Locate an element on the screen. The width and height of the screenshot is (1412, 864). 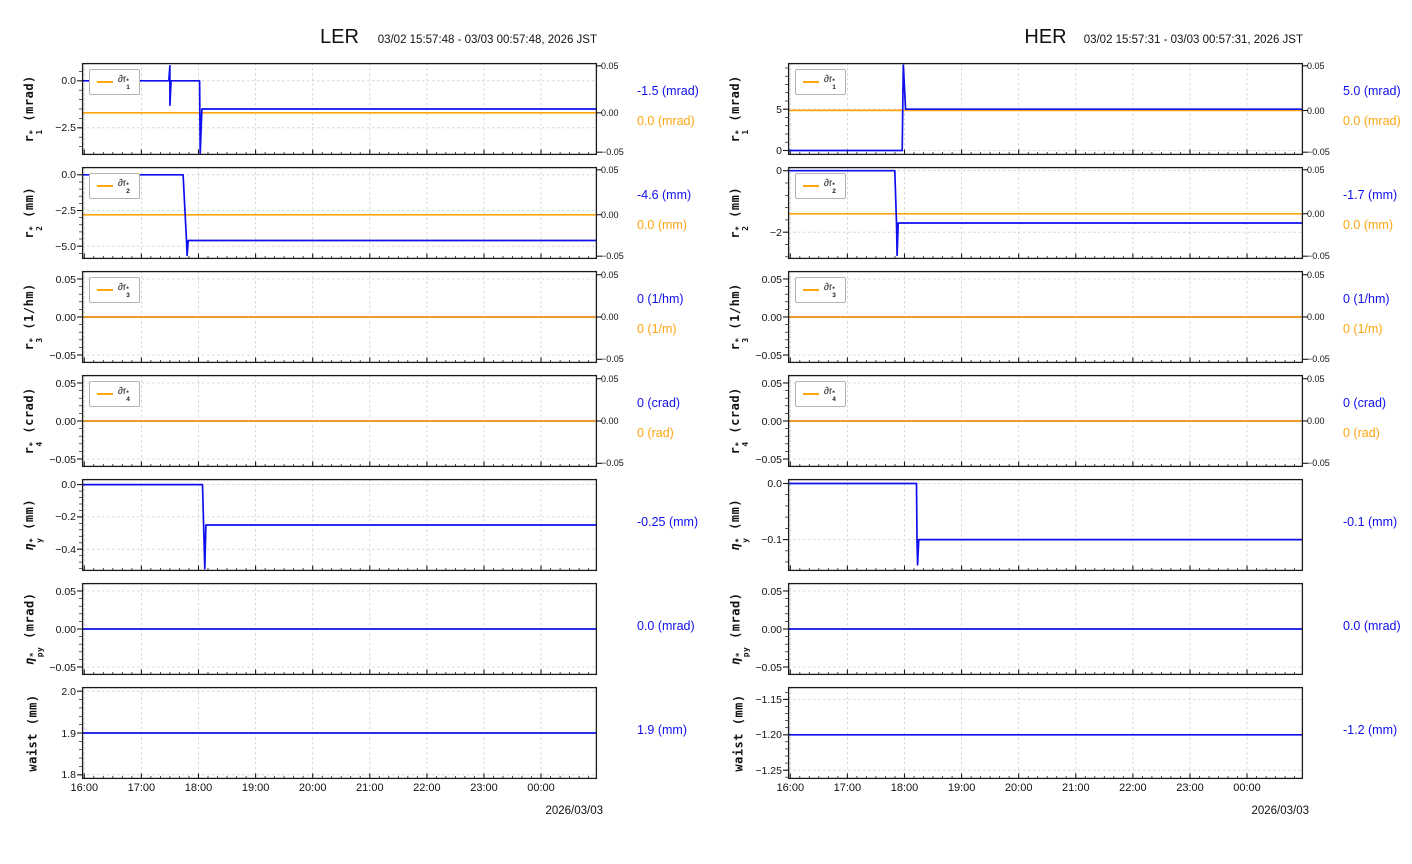
xtick-her-2: 18:00 is located at coordinates (904, 788).